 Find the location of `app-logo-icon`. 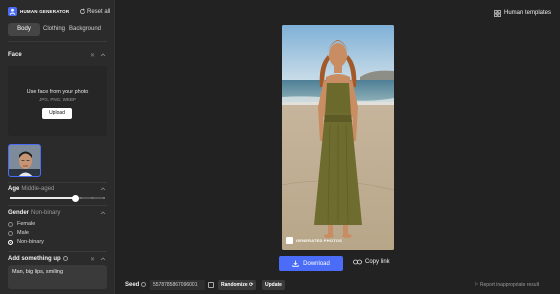

app-logo-icon is located at coordinates (12, 11).